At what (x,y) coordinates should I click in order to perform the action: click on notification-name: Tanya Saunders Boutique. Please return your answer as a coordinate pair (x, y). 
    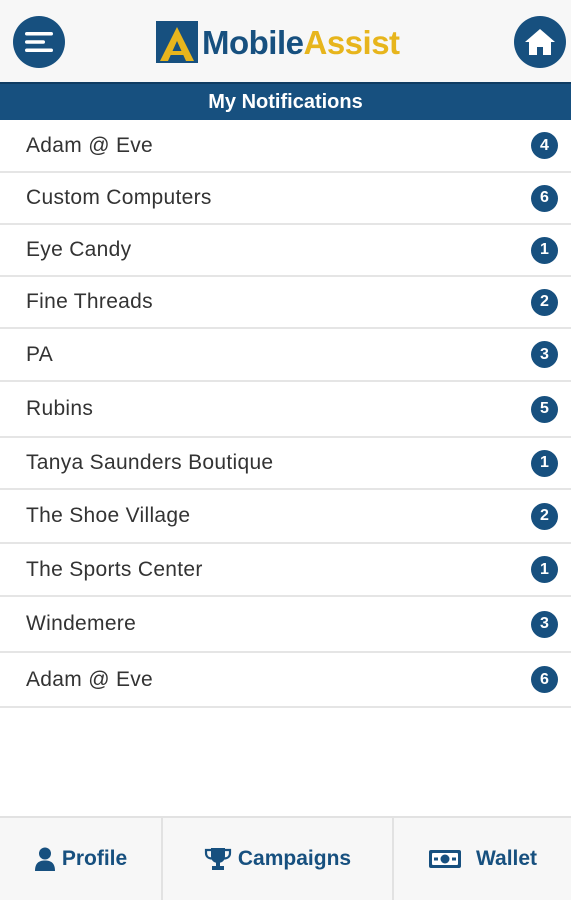
    Looking at the image, I should click on (150, 462).